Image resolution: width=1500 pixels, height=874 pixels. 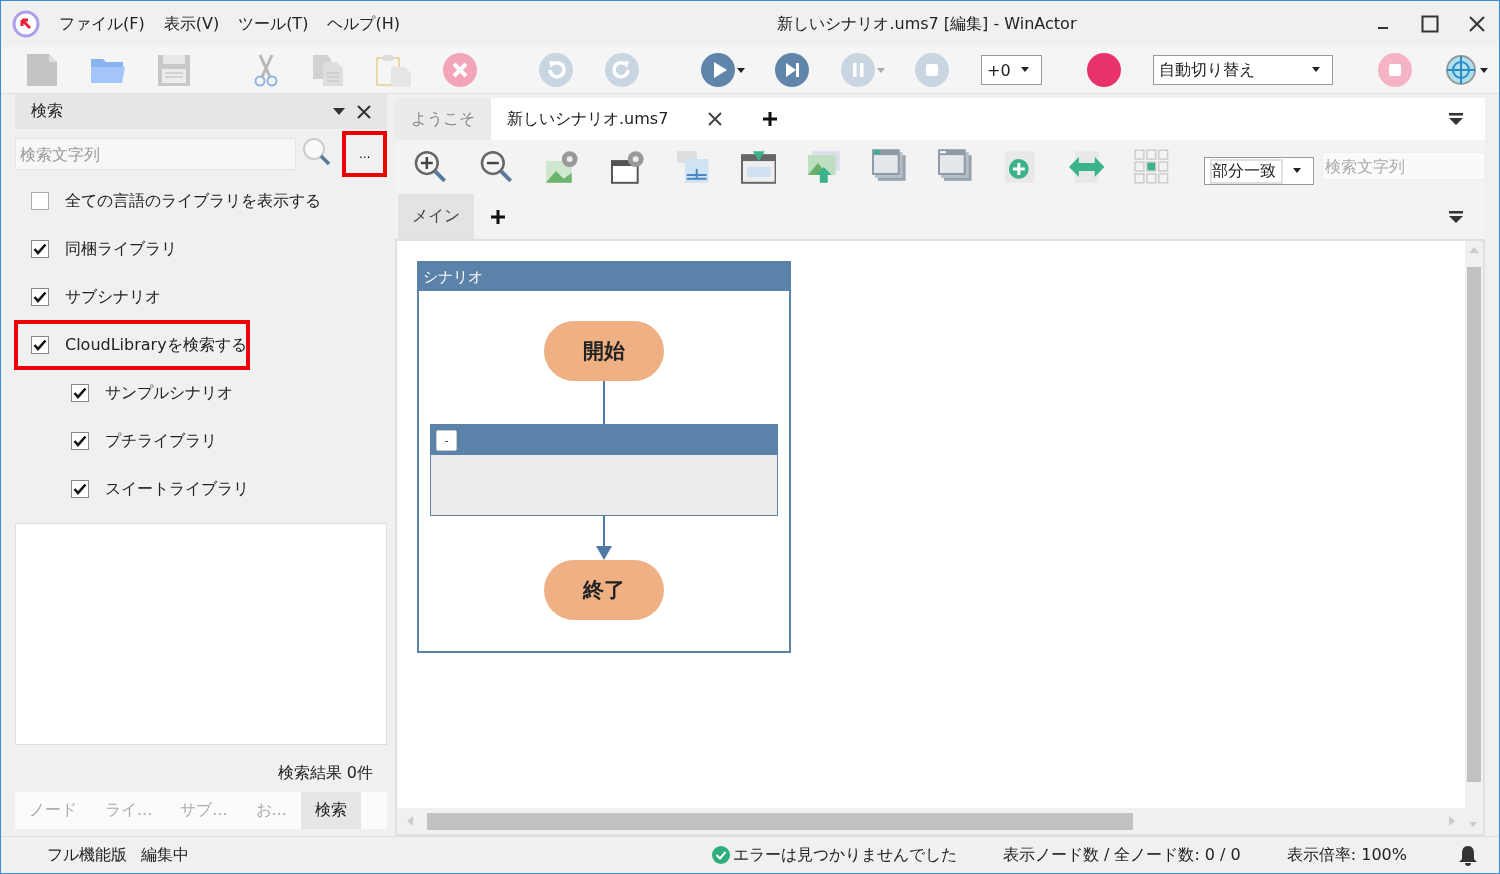 I want to click on check-status: エラーは見つかりませんでした, so click(x=844, y=855).